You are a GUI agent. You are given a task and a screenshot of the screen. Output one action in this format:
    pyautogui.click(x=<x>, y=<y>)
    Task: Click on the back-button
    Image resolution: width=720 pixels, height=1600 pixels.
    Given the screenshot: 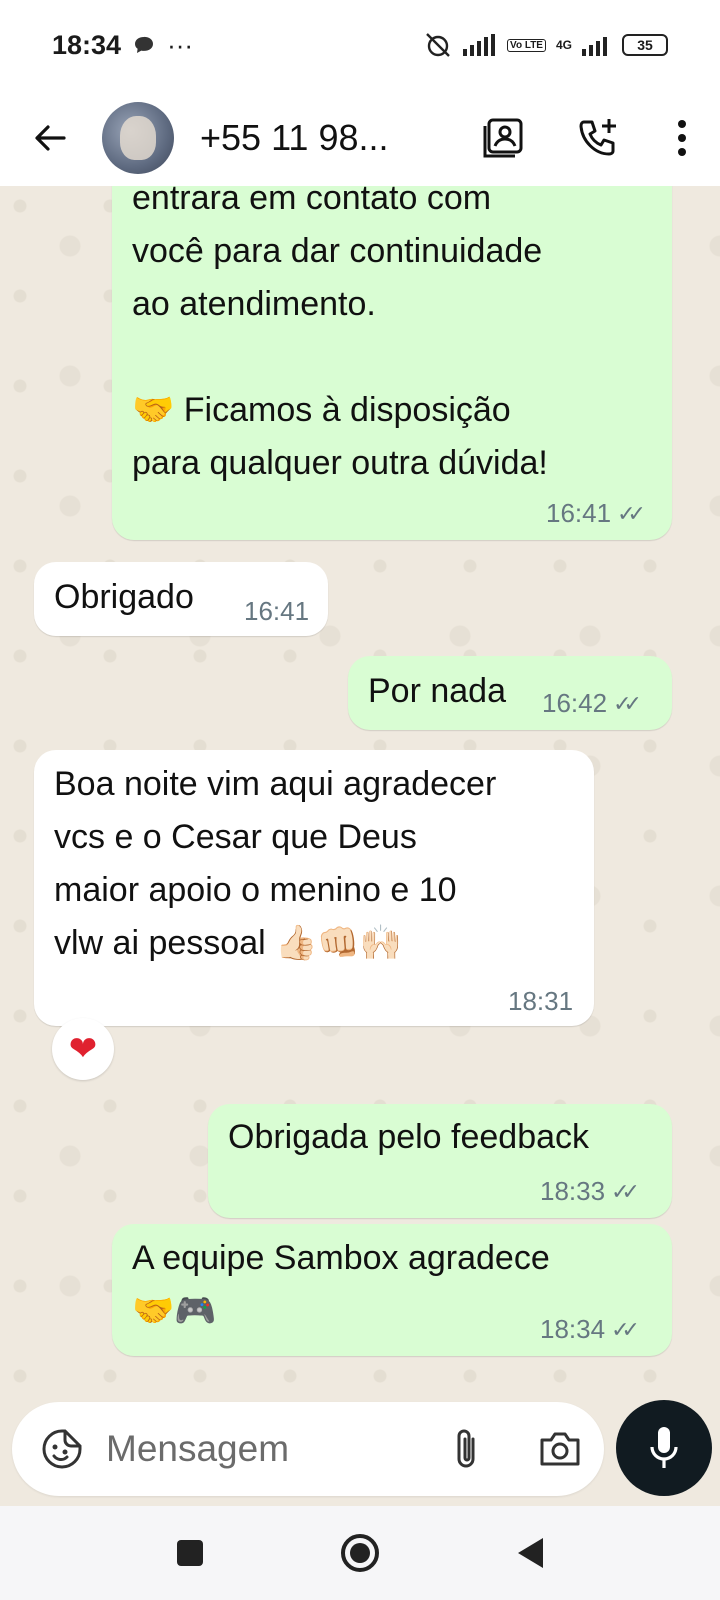 What is the action you would take?
    pyautogui.click(x=50, y=138)
    